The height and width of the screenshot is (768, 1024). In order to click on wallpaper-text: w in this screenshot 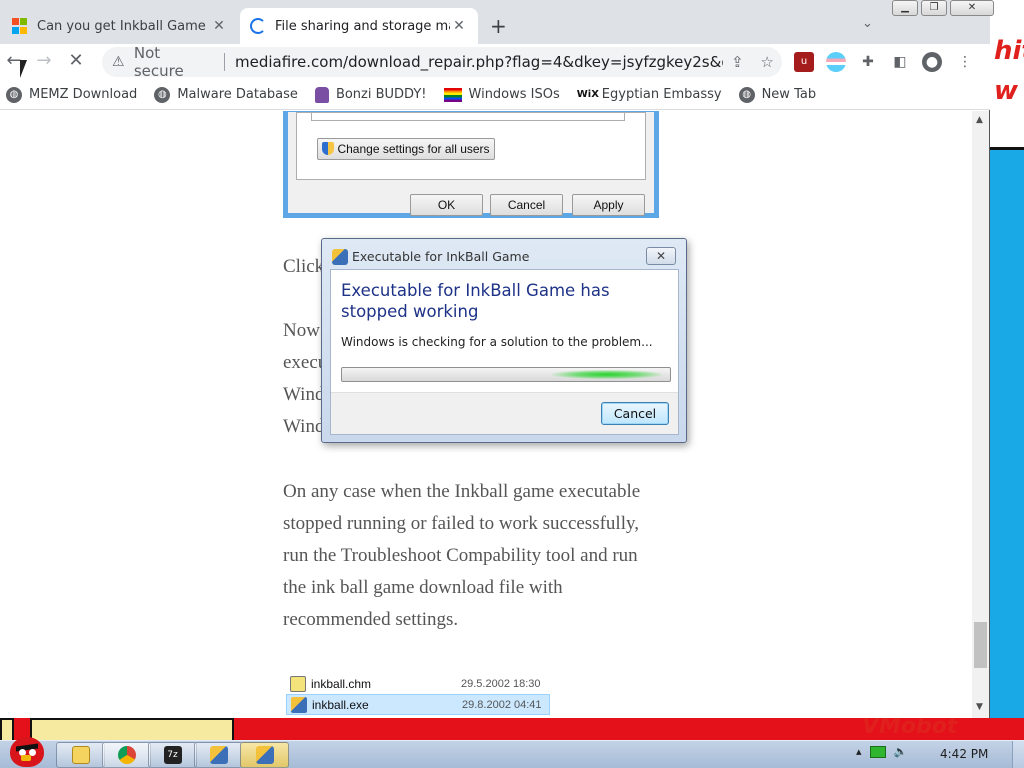, I will do `click(1006, 91)`.